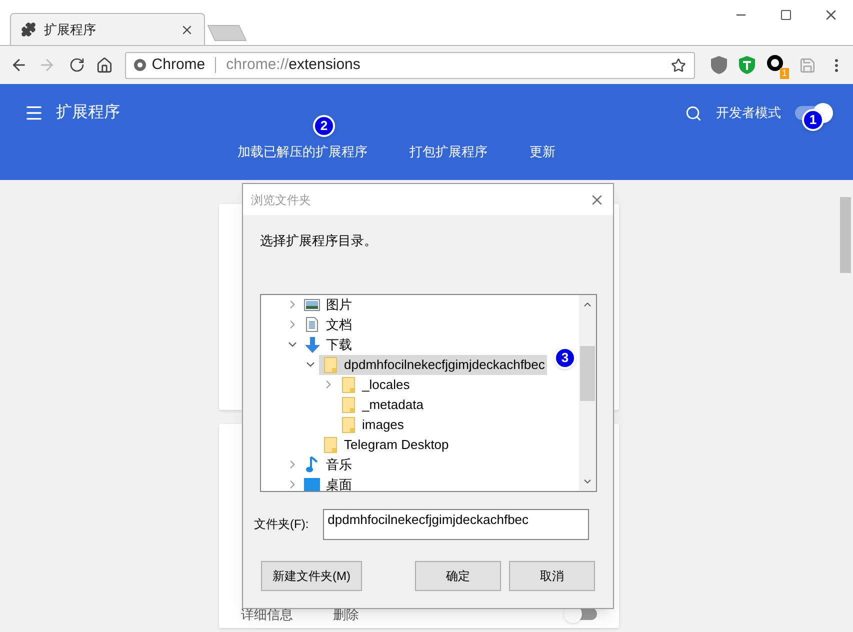 The image size is (853, 632). Describe the element at coordinates (107, 29) in the screenshot. I see `browser-tab: 扩展程序` at that location.